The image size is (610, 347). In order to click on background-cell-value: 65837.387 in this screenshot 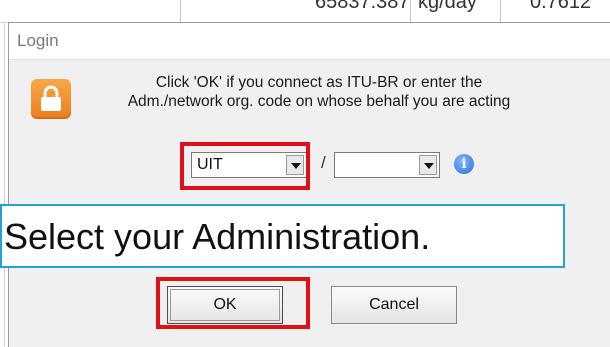, I will do `click(362, 6)`.